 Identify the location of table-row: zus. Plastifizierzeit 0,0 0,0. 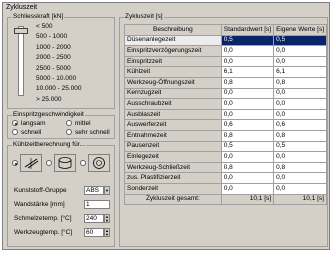
(225, 178).